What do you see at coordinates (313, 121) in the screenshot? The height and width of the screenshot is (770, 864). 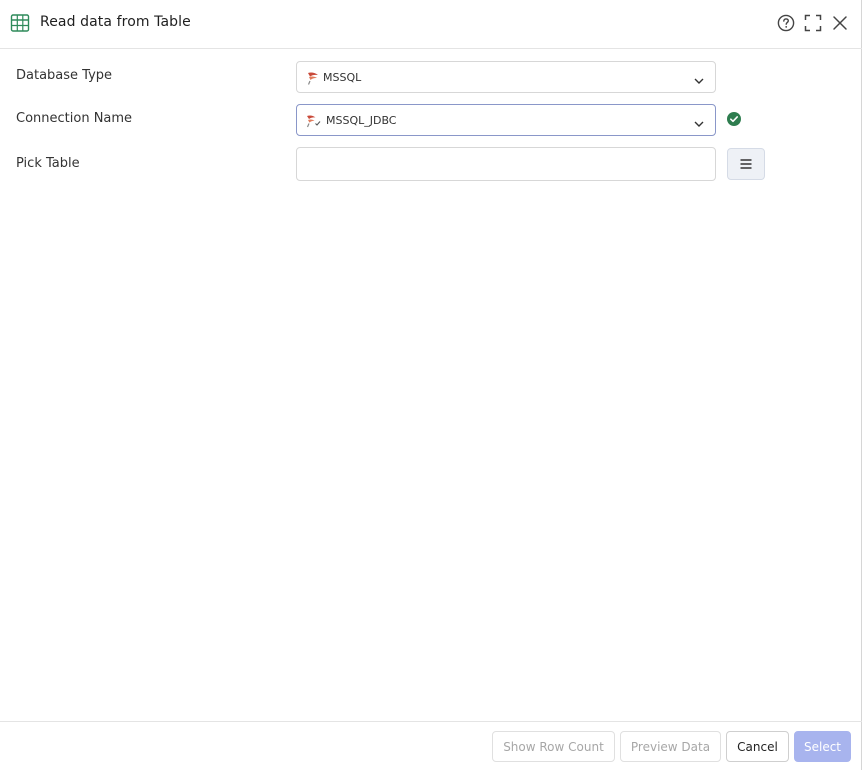 I see `mssql-connection-icon` at bounding box center [313, 121].